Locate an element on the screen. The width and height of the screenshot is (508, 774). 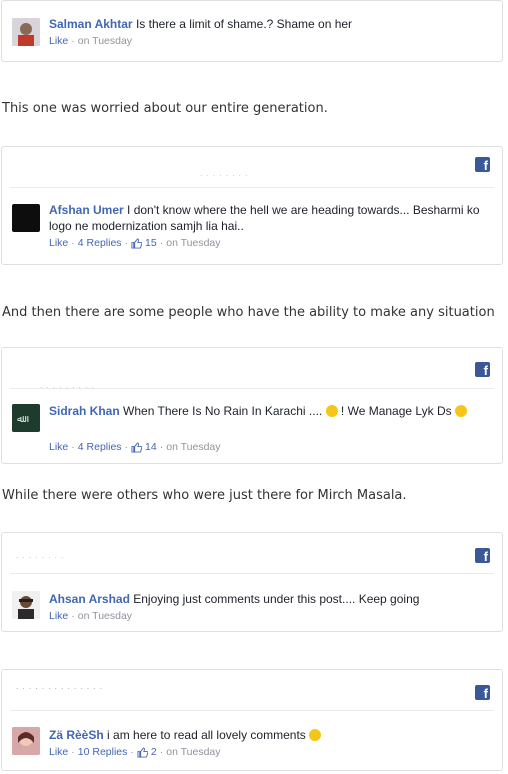
comment-meta: Like · 10 Replies · 2 · on Tuesday is located at coordinates (275, 752).